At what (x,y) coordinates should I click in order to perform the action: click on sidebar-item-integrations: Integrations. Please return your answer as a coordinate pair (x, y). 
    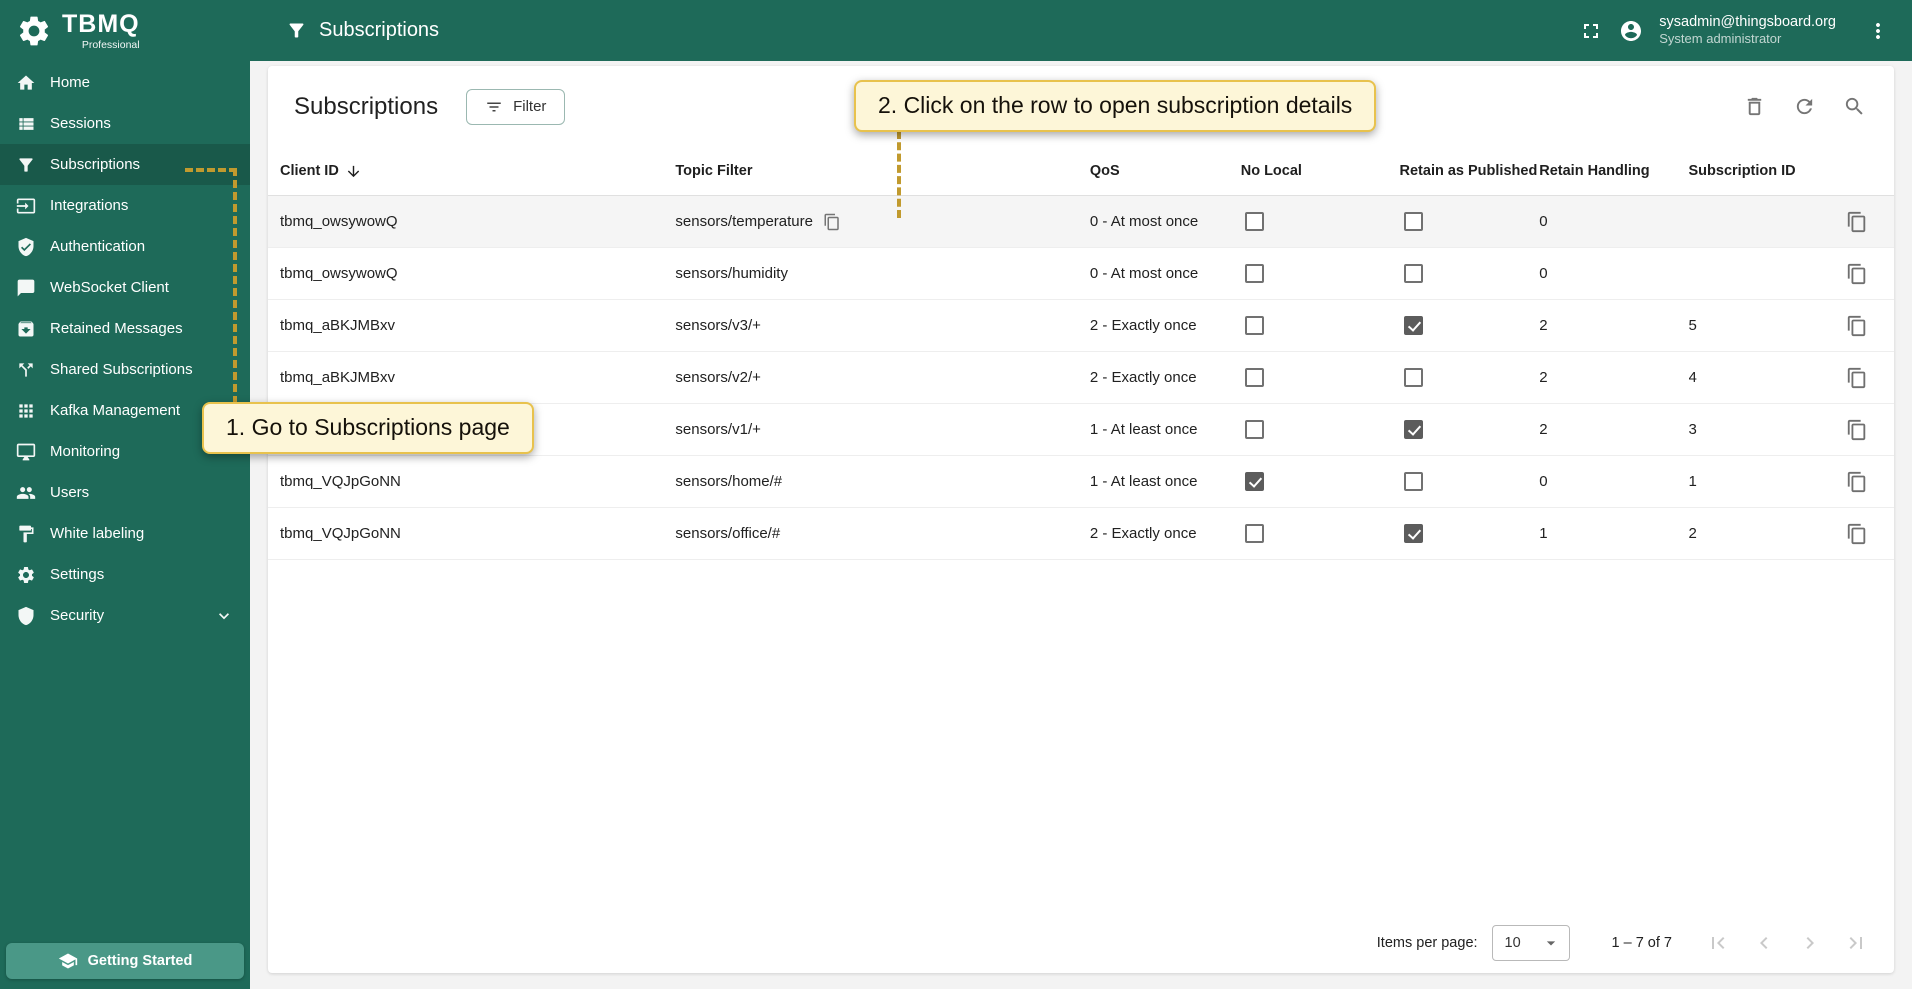
    Looking at the image, I should click on (125, 205).